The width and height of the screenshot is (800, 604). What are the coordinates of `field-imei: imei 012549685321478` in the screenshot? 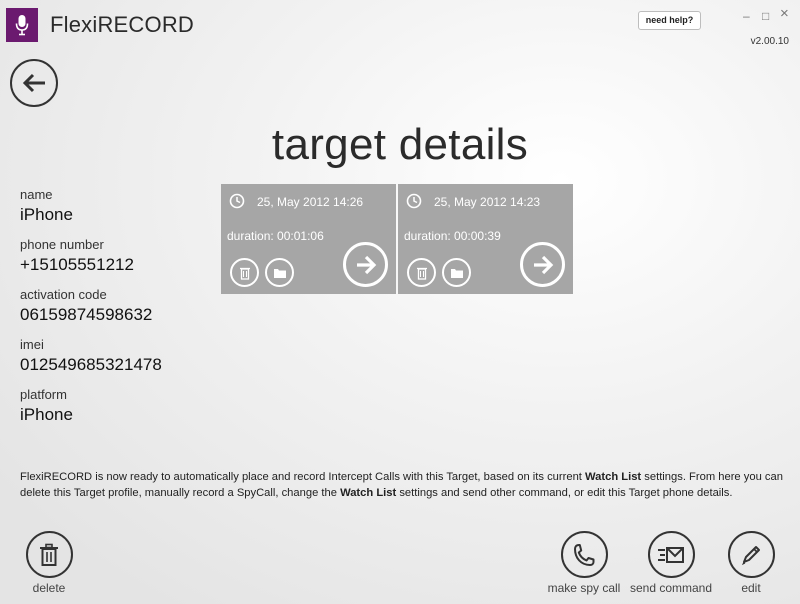 It's located at (115, 361).